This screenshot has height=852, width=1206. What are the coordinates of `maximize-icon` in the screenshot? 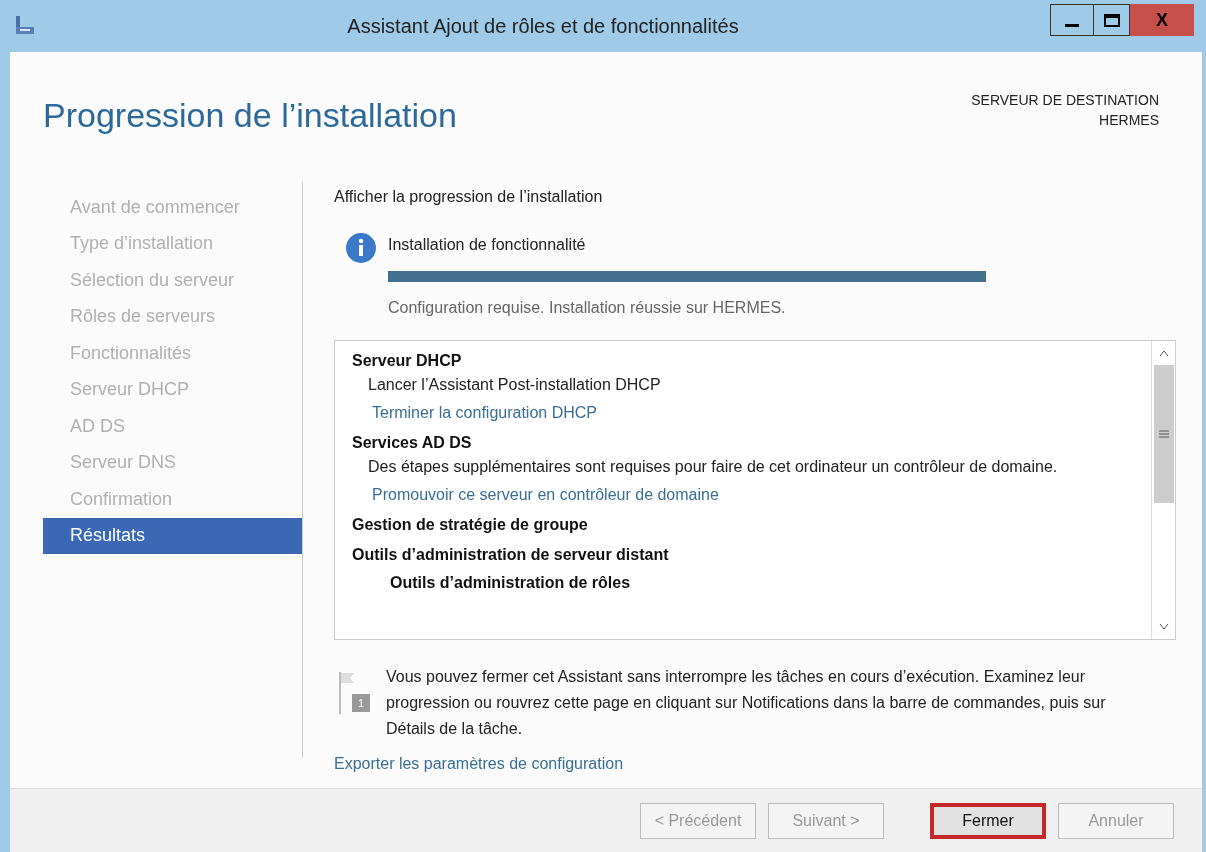 It's located at (1111, 20).